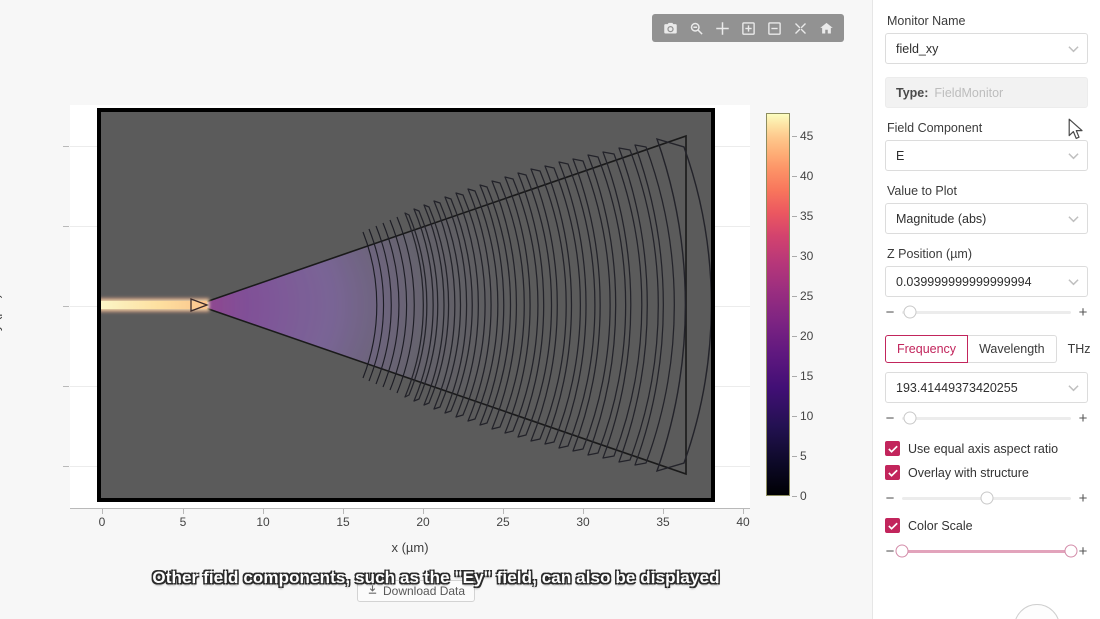 Image resolution: width=1100 pixels, height=619 pixels. I want to click on download-icon, so click(372, 591).